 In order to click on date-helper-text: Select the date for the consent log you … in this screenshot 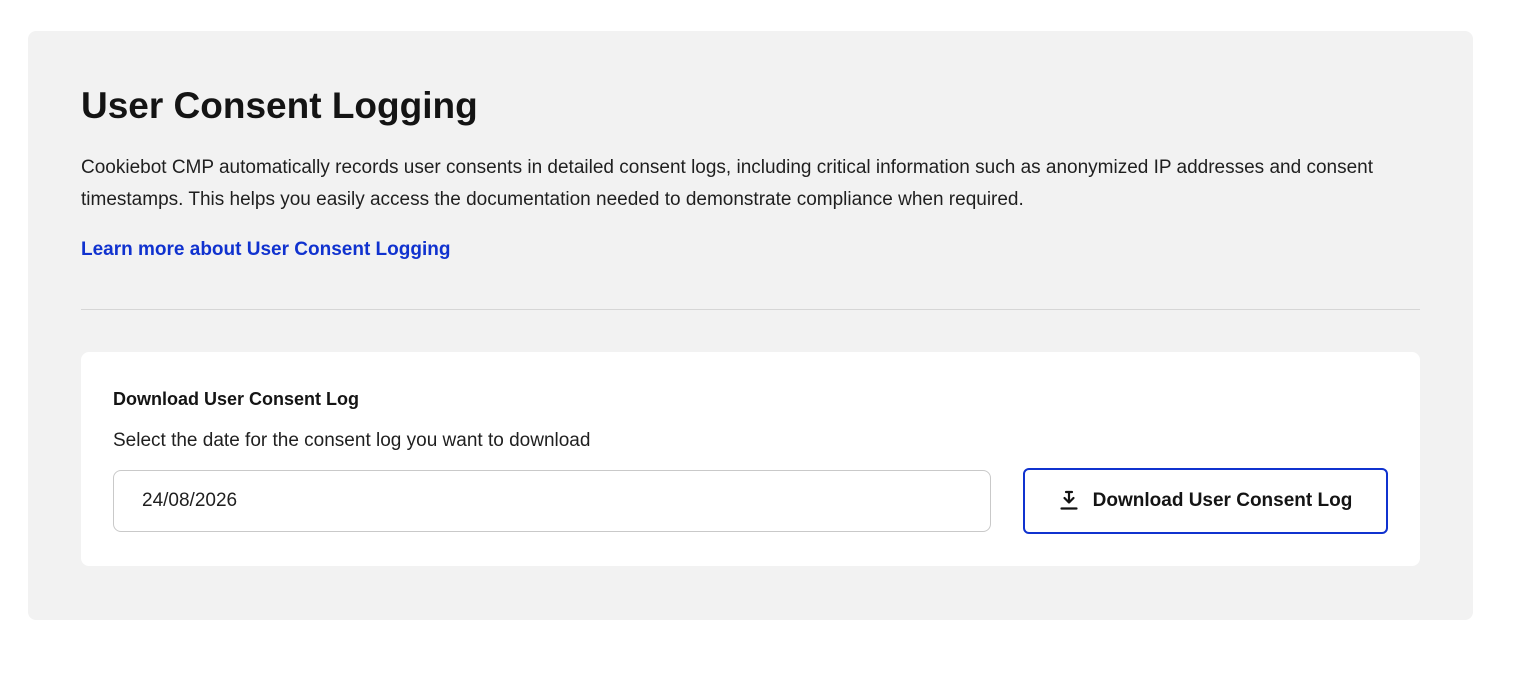, I will do `click(352, 440)`.